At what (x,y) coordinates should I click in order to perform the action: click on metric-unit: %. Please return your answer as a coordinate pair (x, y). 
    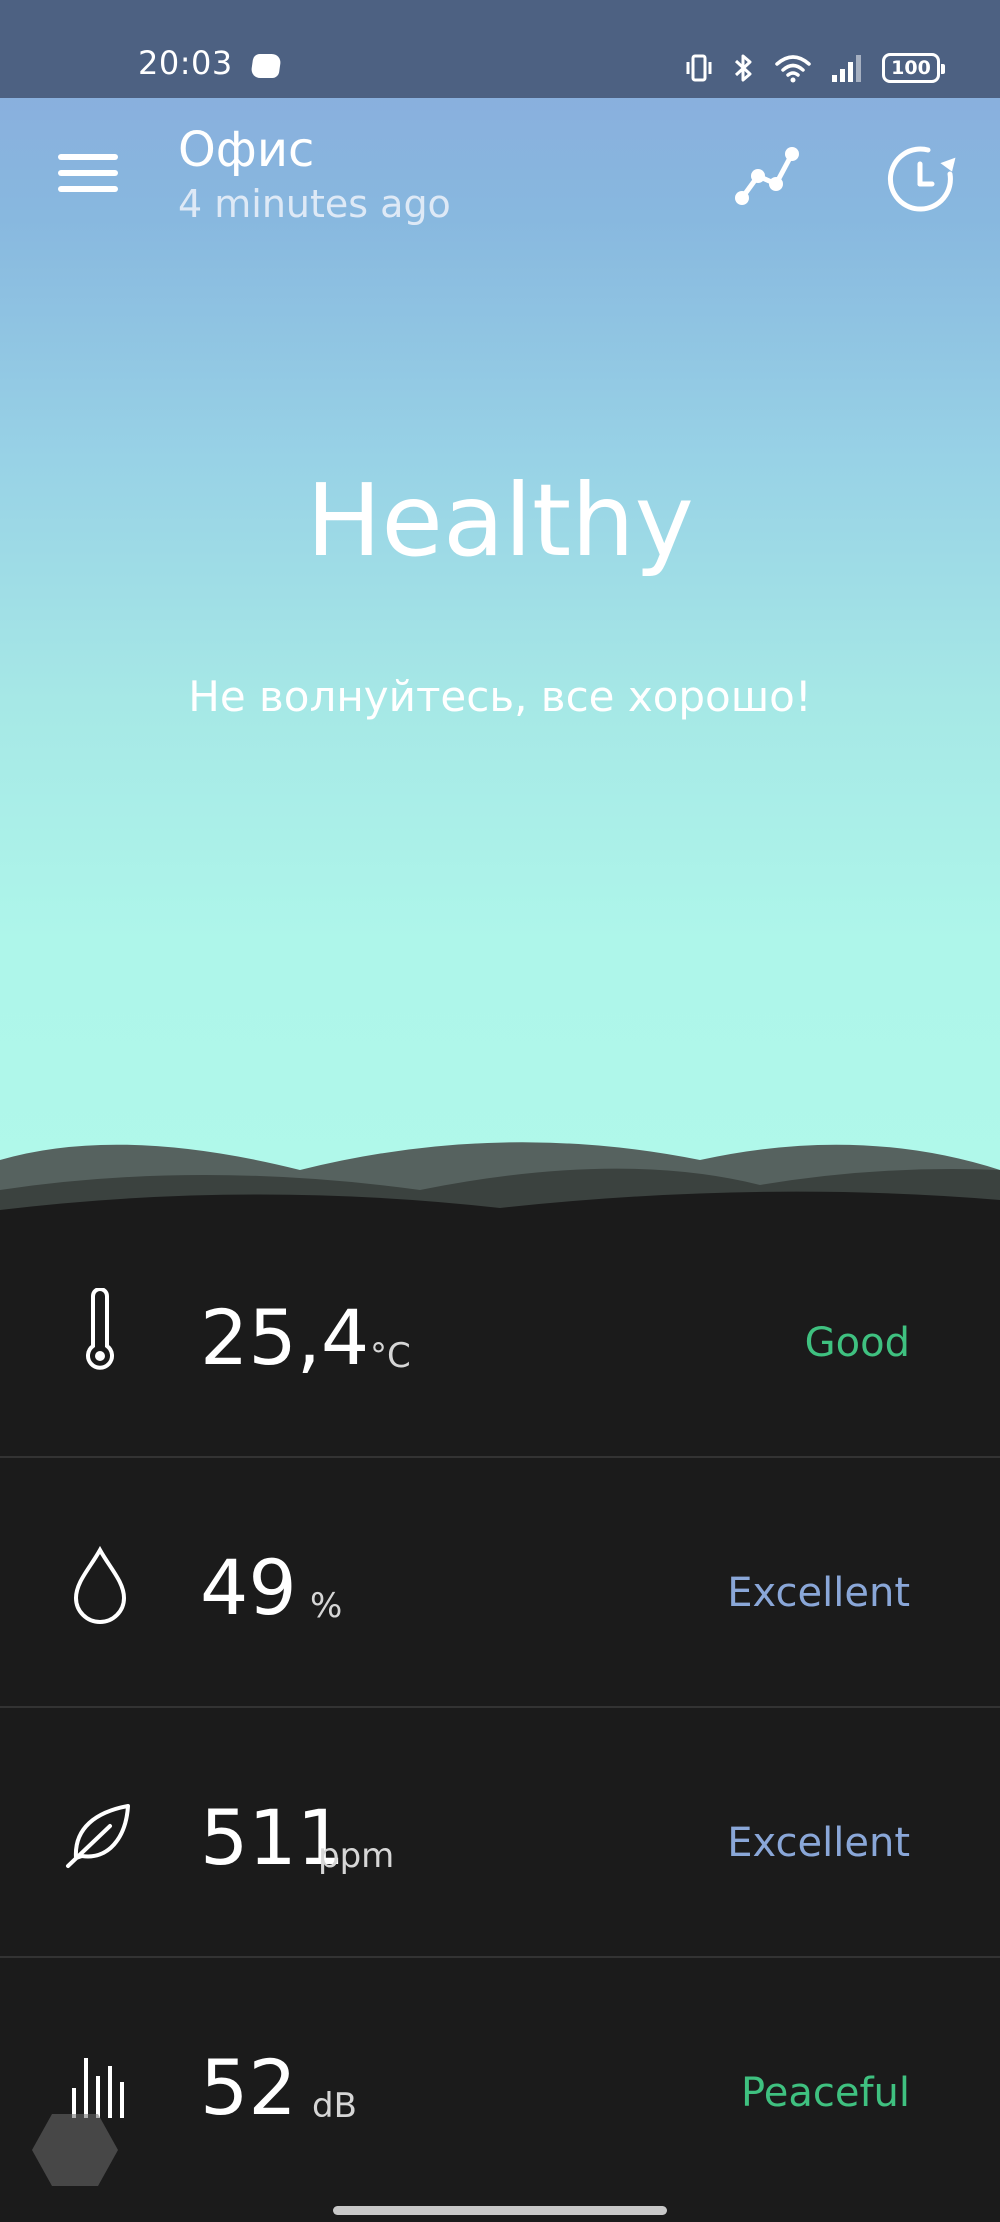
    Looking at the image, I should click on (326, 1606).